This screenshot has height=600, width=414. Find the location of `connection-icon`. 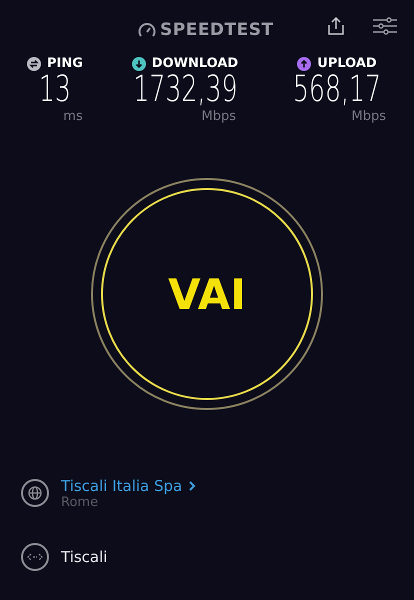

connection-icon is located at coordinates (35, 557).